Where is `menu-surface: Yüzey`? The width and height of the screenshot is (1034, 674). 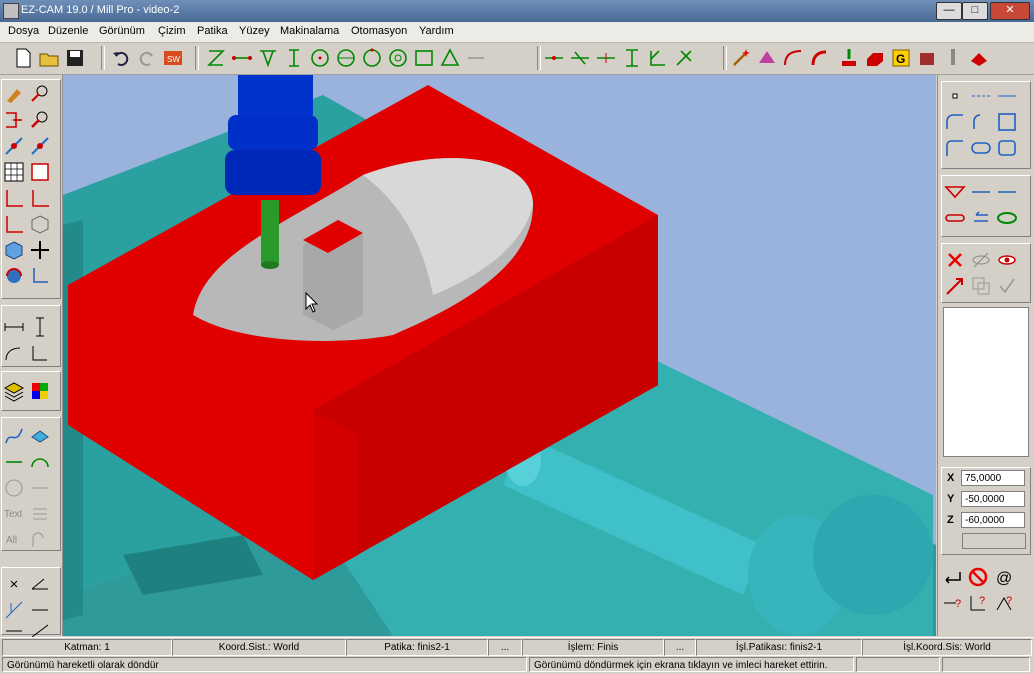 menu-surface: Yüzey is located at coordinates (254, 31).